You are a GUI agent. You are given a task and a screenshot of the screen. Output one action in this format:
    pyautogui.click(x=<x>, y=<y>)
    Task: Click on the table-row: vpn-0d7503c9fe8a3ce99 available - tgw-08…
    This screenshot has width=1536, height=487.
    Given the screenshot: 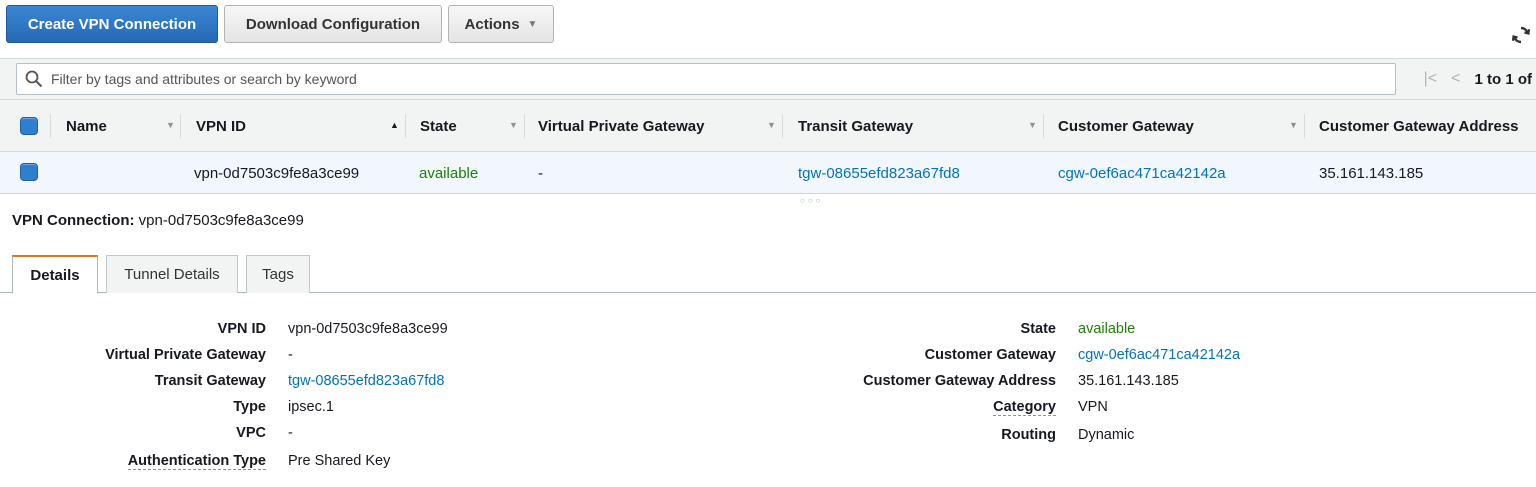 What is the action you would take?
    pyautogui.click(x=768, y=173)
    